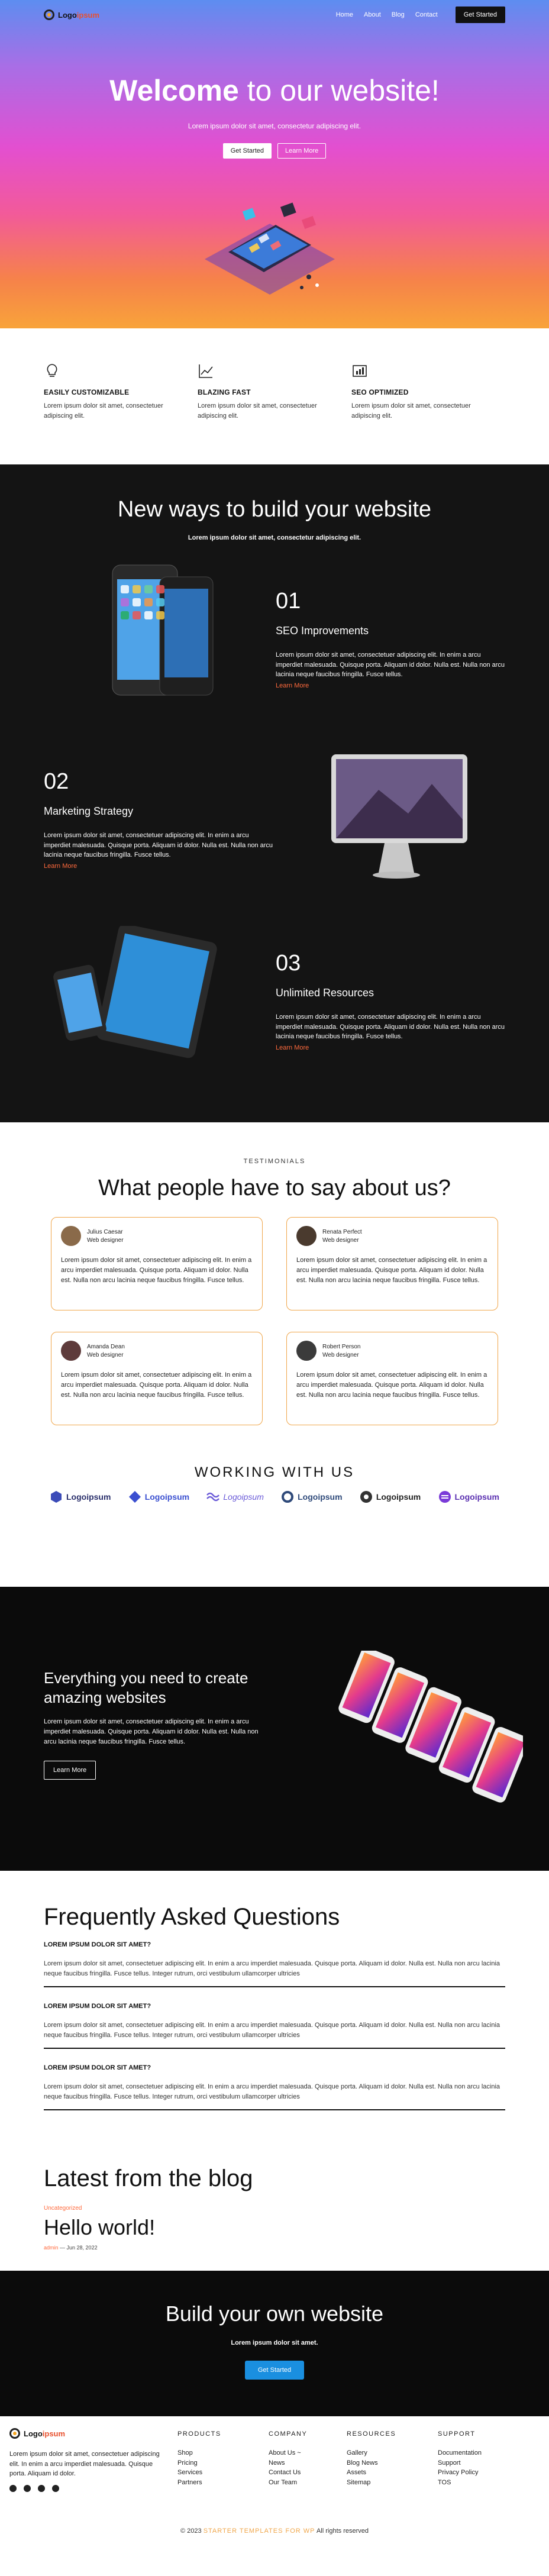  Describe the element at coordinates (371, 2453) in the screenshot. I see `footer-link: Gallery` at that location.